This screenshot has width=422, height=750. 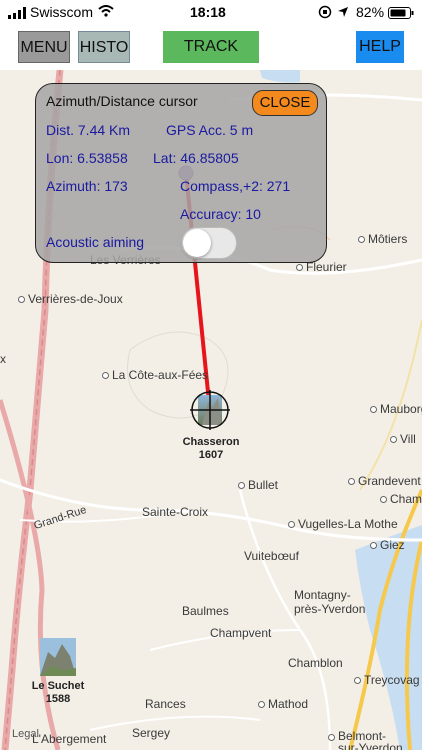 What do you see at coordinates (315, 663) in the screenshot?
I see `place-chamblon: Chamblon` at bounding box center [315, 663].